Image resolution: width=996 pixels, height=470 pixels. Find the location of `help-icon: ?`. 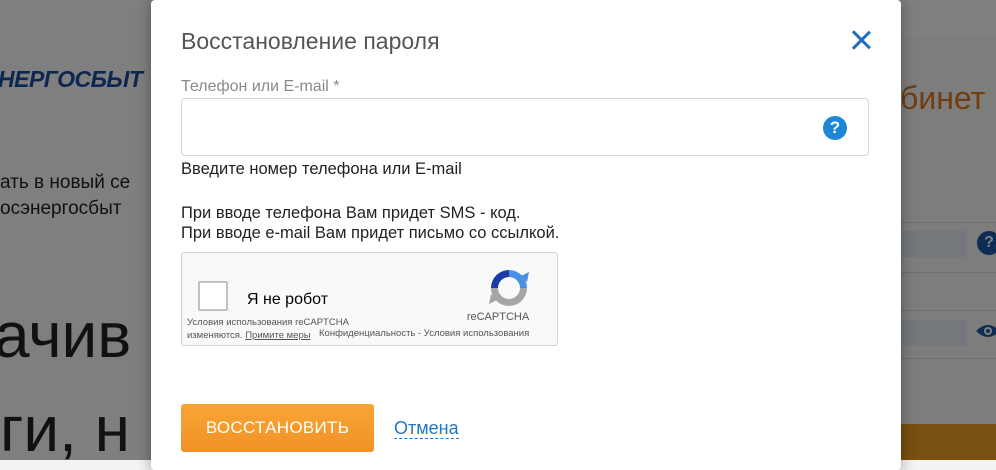

help-icon: ? is located at coordinates (835, 128).